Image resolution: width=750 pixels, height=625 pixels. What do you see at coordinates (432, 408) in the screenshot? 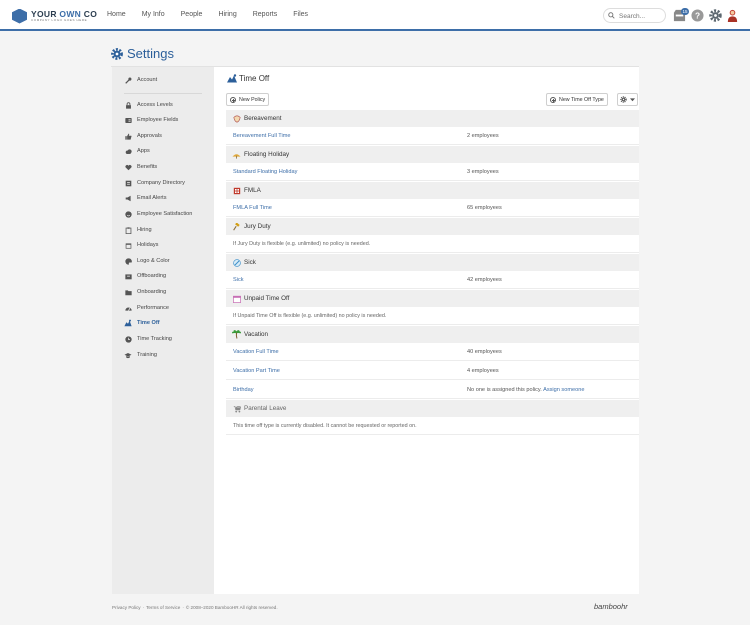
I see `section-parental-leave: Parental Leave` at bounding box center [432, 408].